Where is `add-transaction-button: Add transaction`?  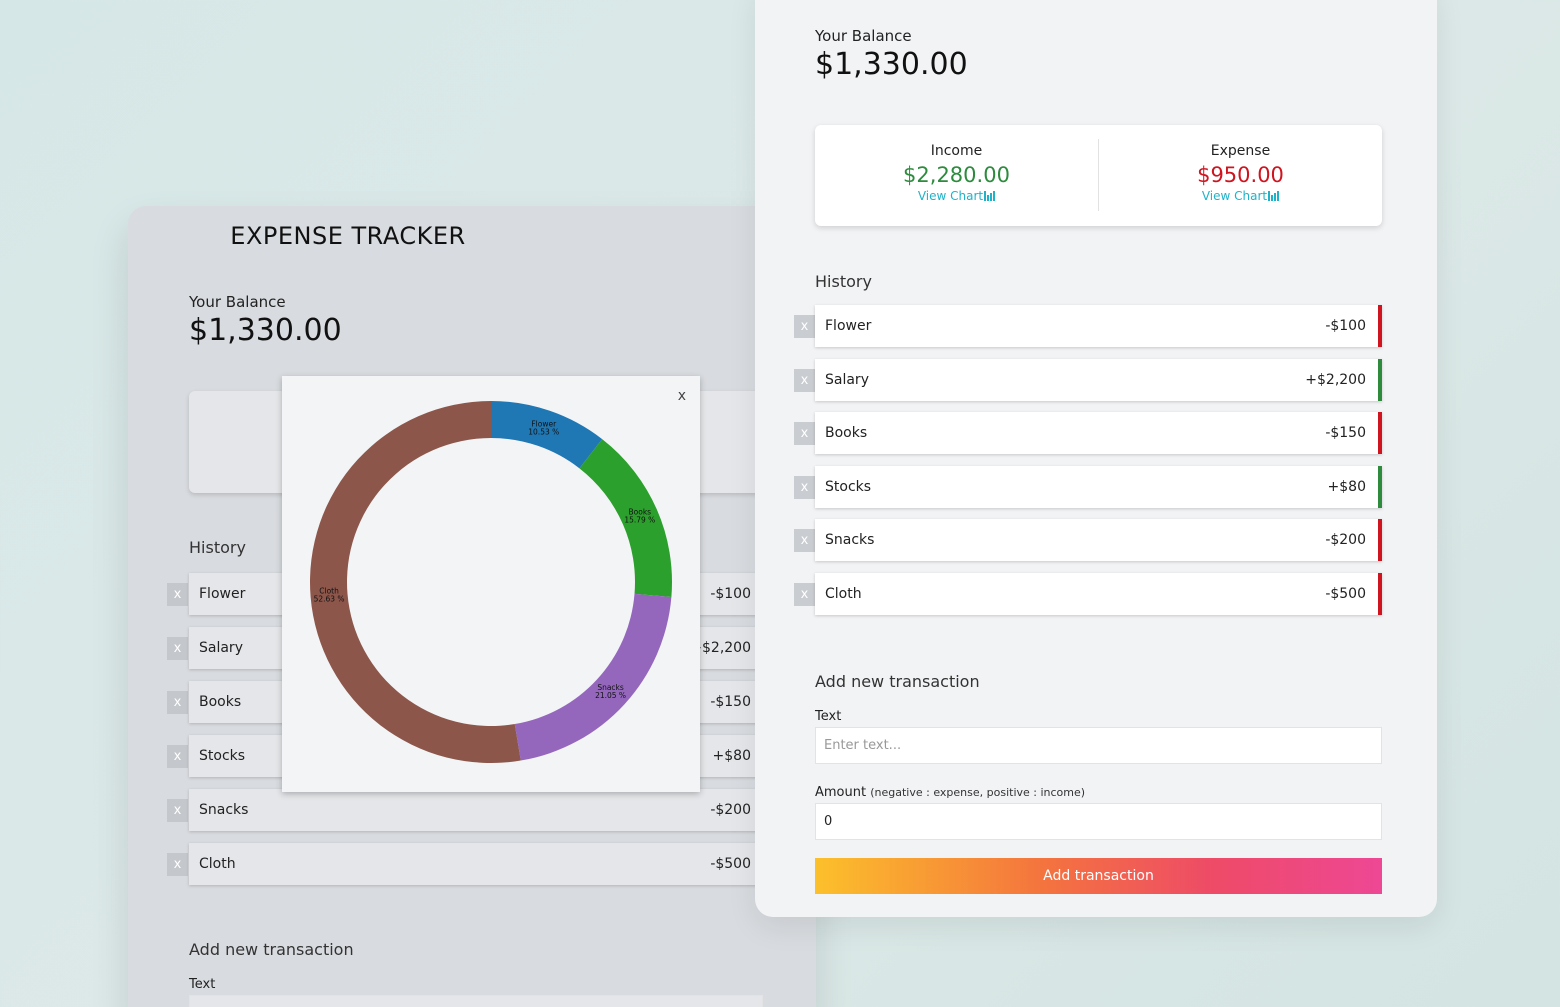 add-transaction-button: Add transaction is located at coordinates (1098, 876).